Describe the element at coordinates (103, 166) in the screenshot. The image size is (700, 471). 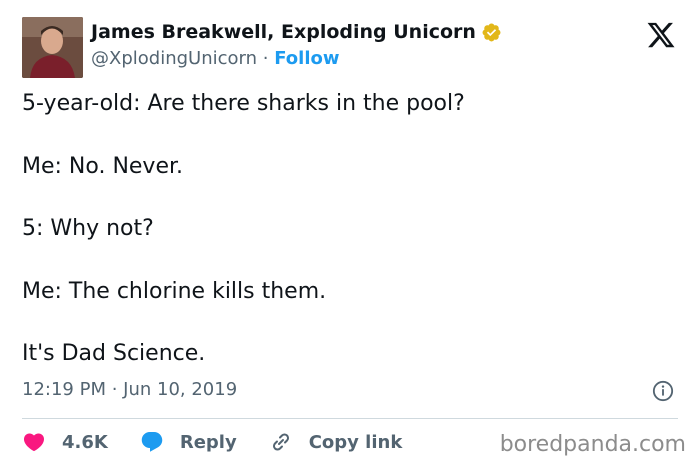
I see `tweet-line: Me: No. Never.` at that location.